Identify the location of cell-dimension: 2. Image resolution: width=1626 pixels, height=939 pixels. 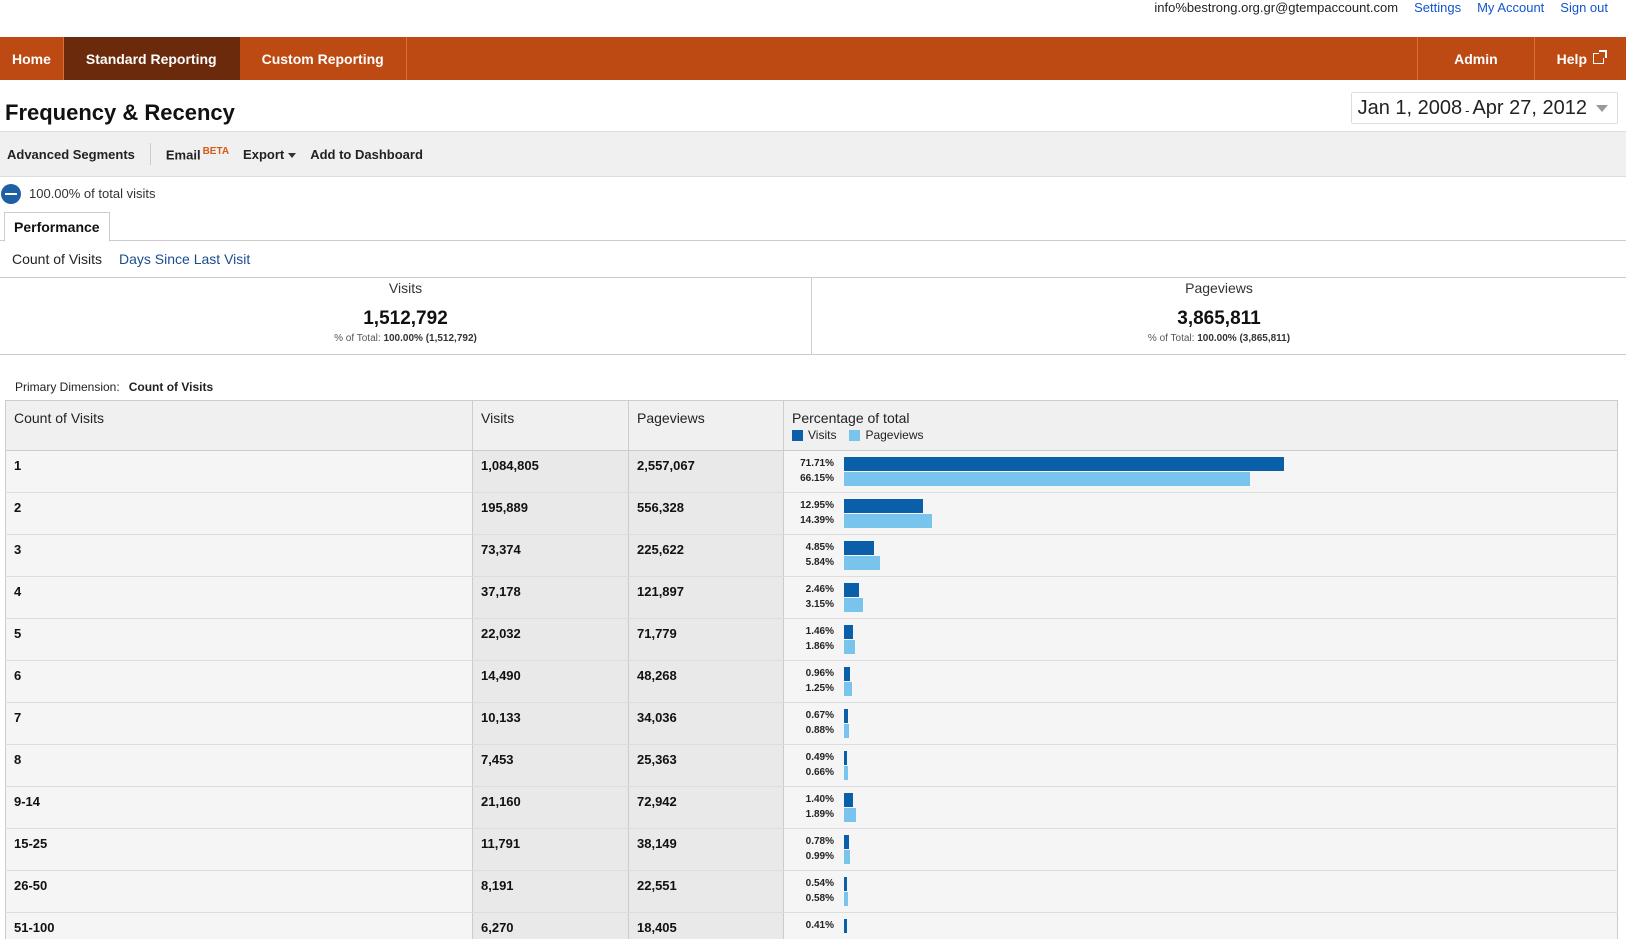
(239, 513).